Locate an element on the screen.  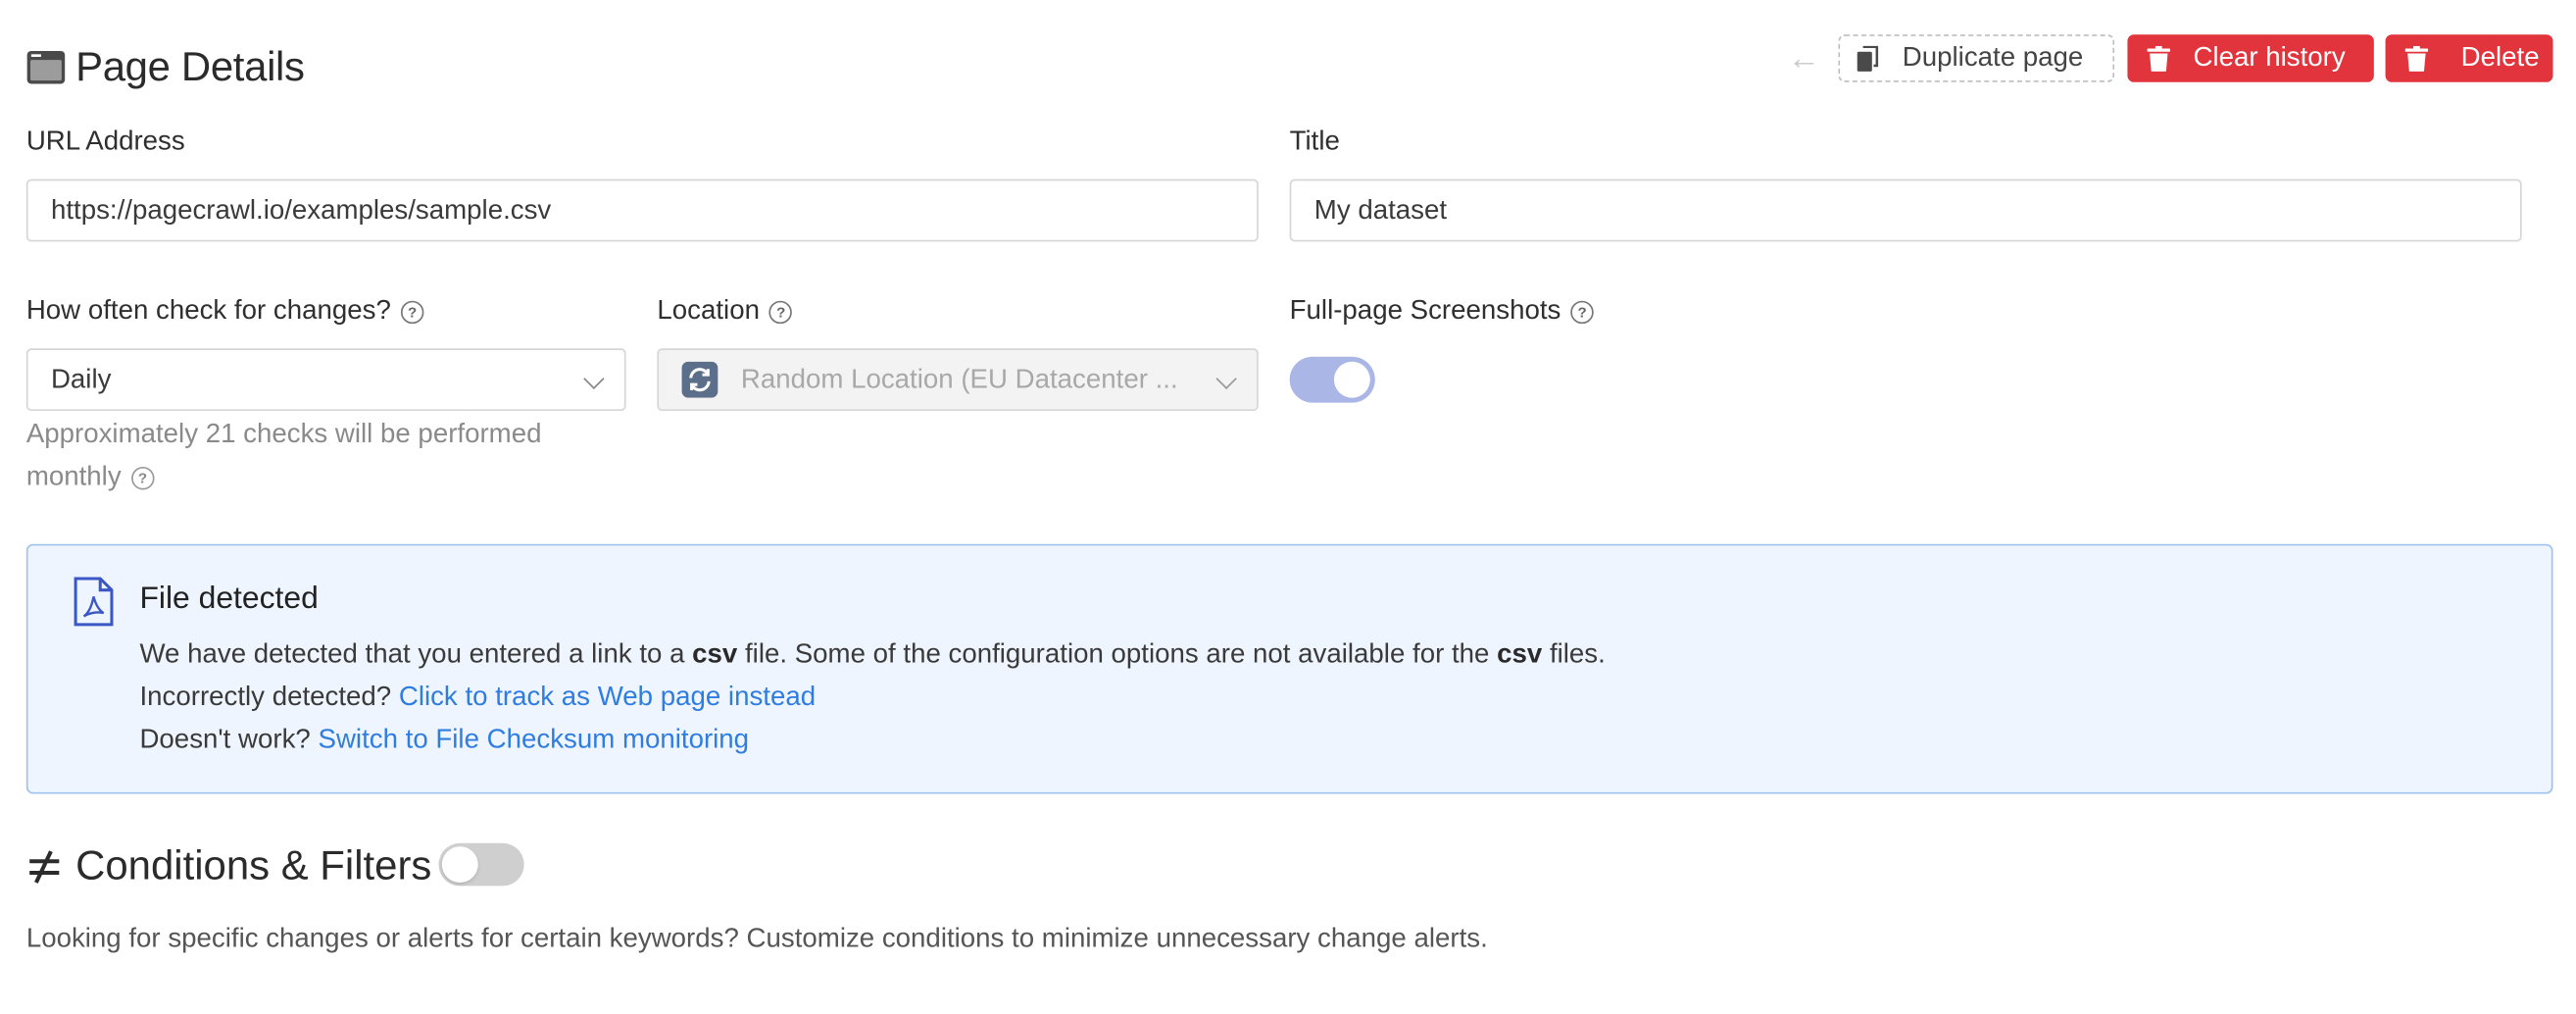
frequency-label: How often check for changes? is located at coordinates (208, 310).